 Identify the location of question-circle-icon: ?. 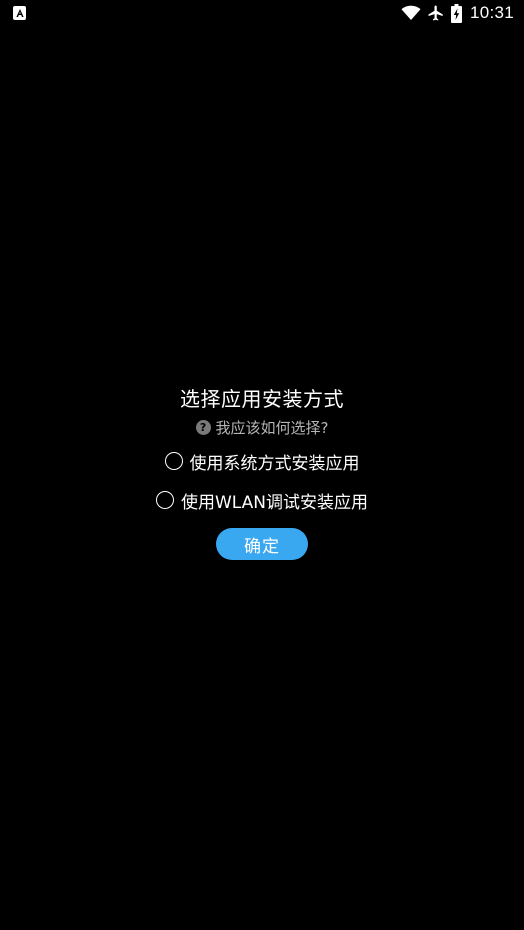
(203, 427).